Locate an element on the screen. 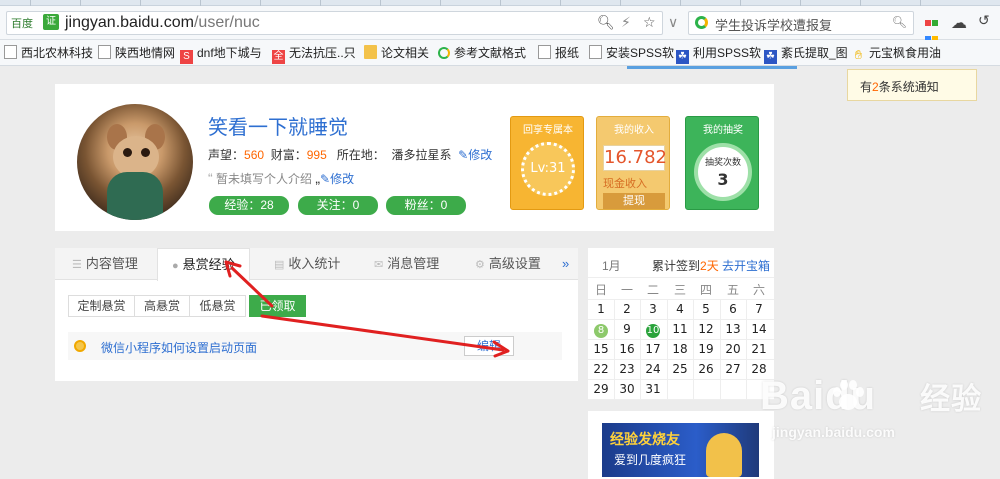 The width and height of the screenshot is (1000, 479). edit-button: 编辑 is located at coordinates (489, 346).